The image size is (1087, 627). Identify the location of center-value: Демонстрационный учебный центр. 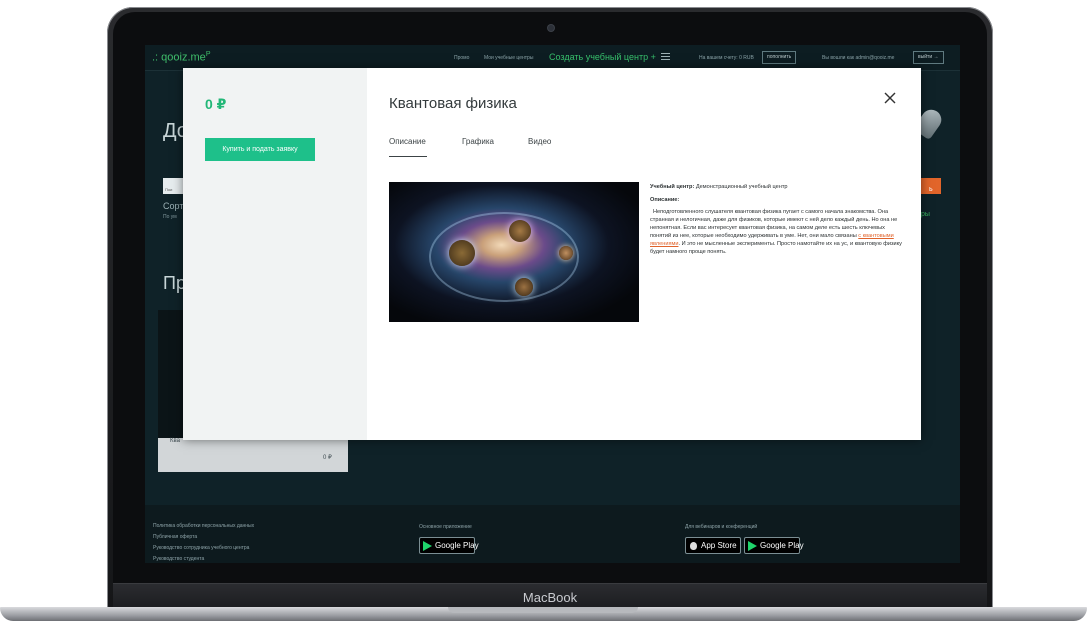
(741, 187).